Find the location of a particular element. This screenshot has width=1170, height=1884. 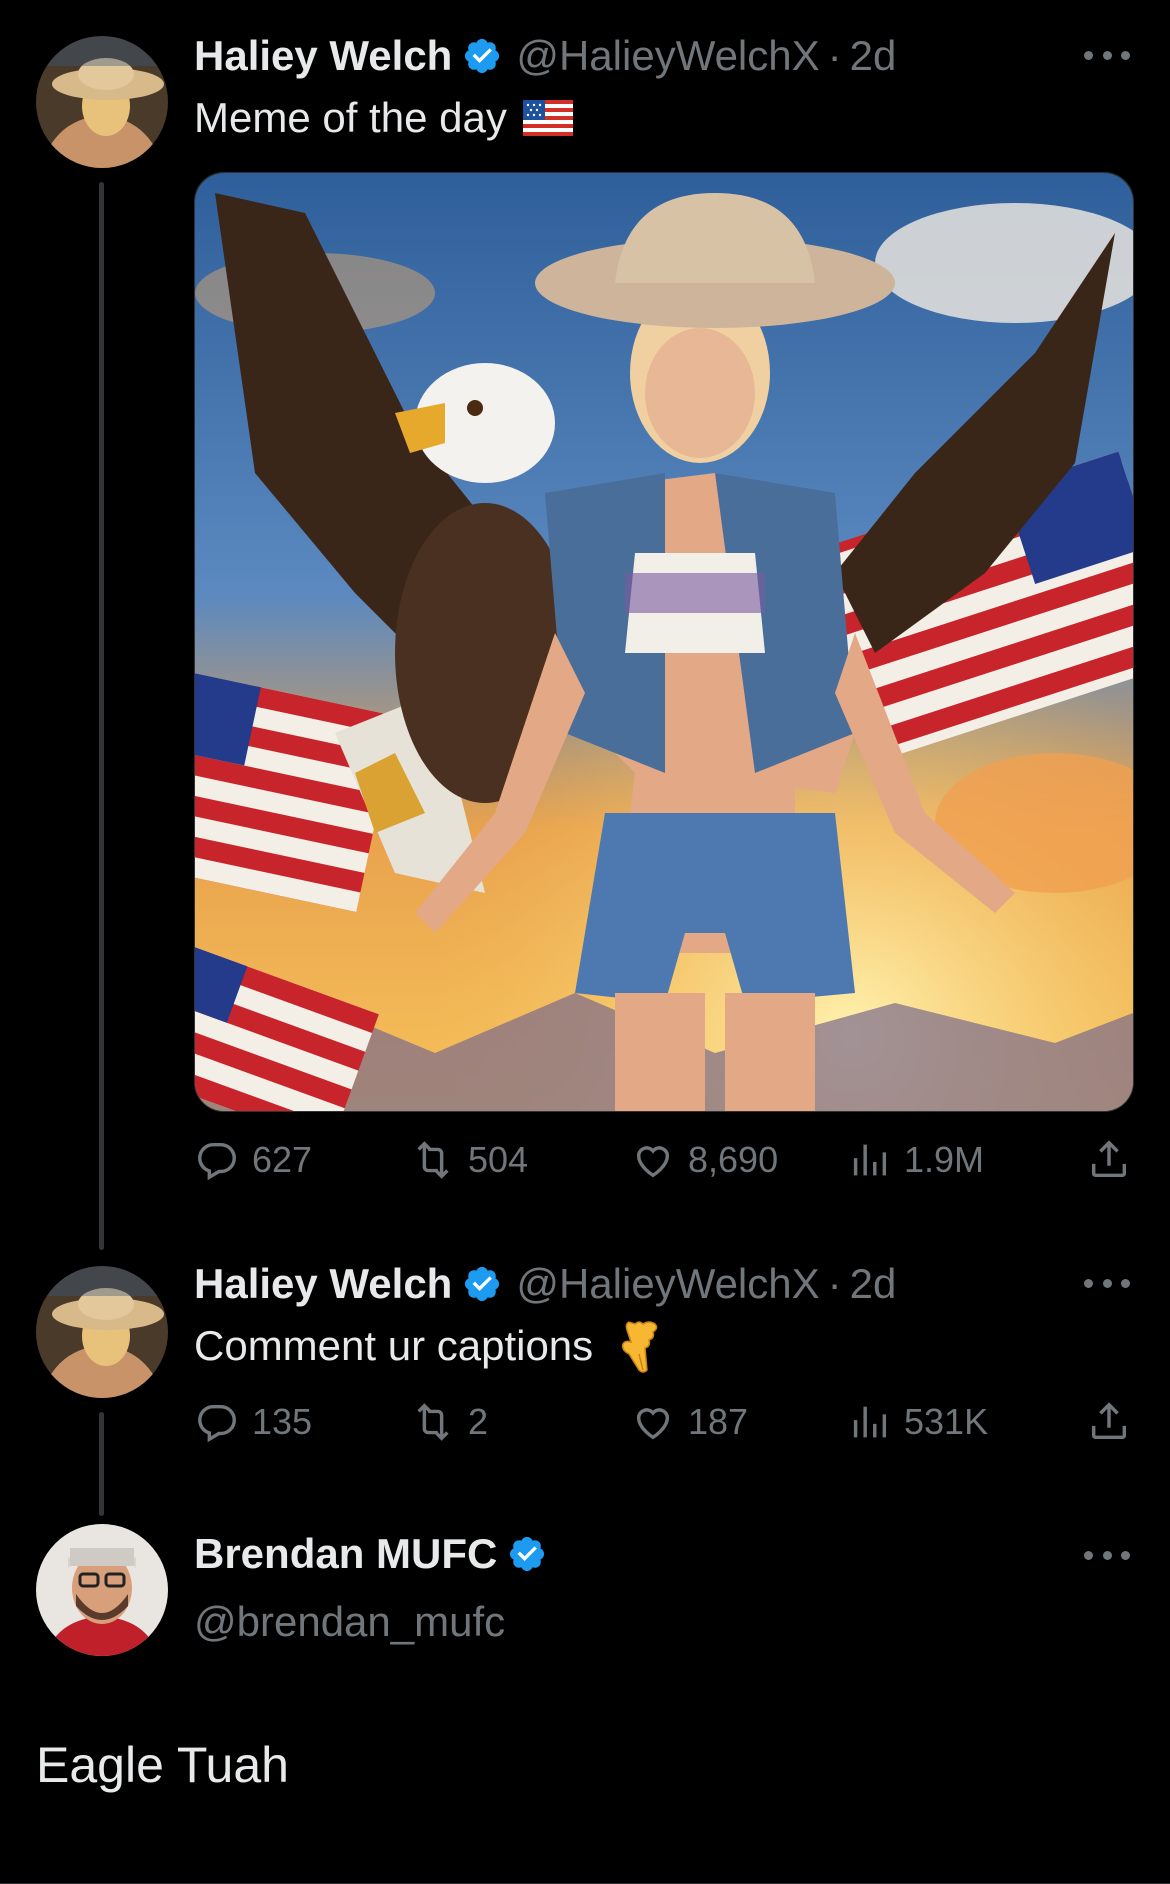

views-count: 1.9M is located at coordinates (944, 1159).